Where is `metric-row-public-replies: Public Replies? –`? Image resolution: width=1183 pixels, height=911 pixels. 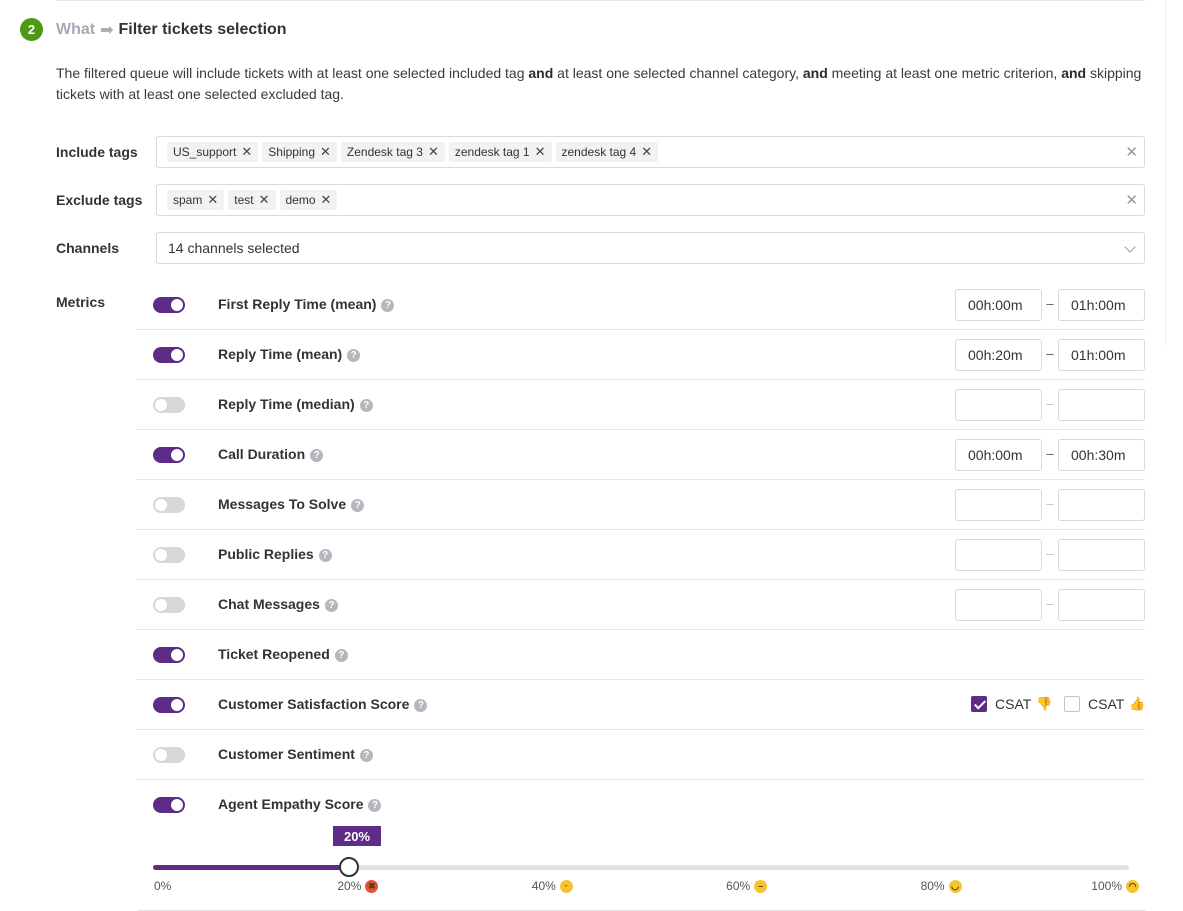 metric-row-public-replies: Public Replies? – is located at coordinates (641, 555).